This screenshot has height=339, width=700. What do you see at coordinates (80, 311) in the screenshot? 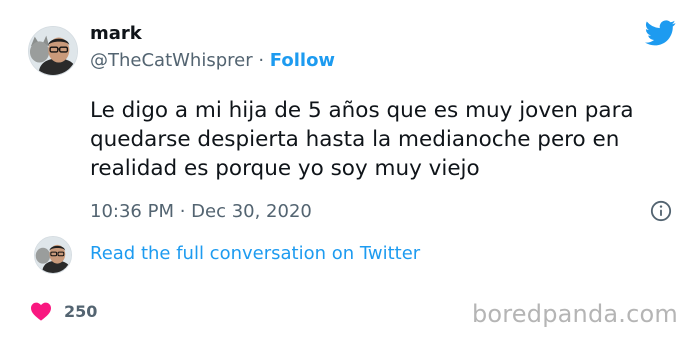
I see `like-count: 250` at bounding box center [80, 311].